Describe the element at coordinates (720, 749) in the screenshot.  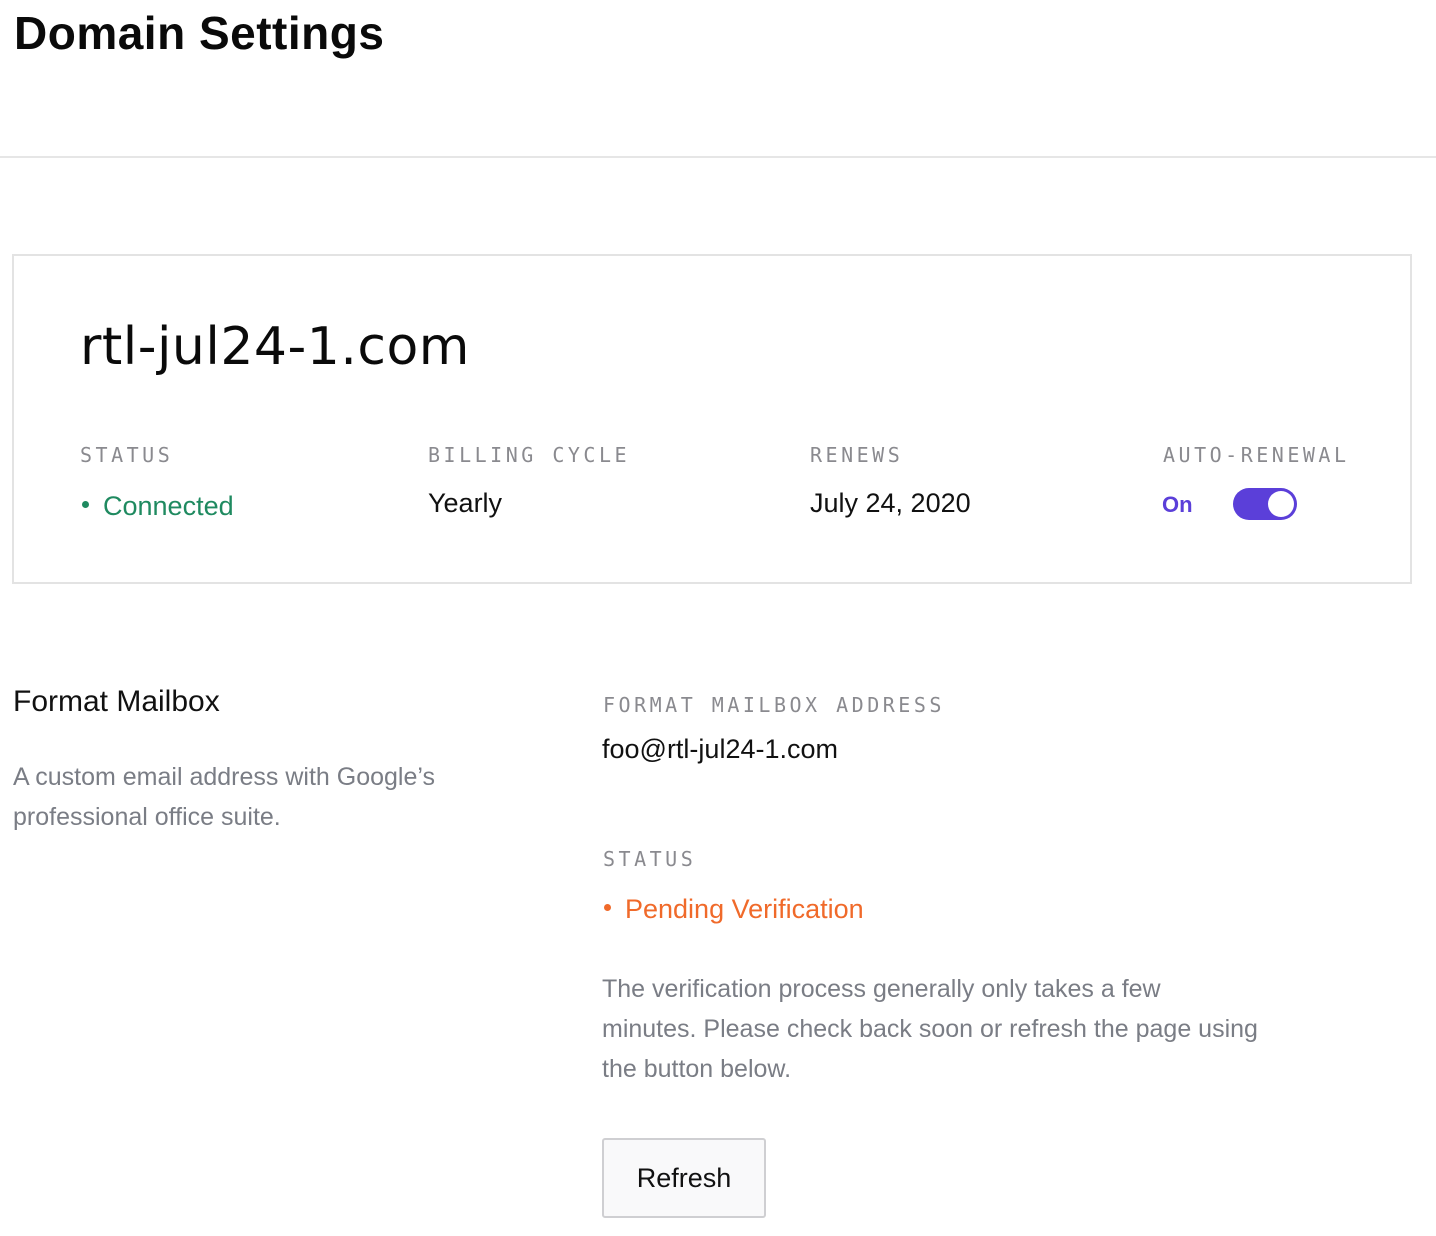
I see `mailbox-address-value: foo@rtl-jul24-1.com` at that location.